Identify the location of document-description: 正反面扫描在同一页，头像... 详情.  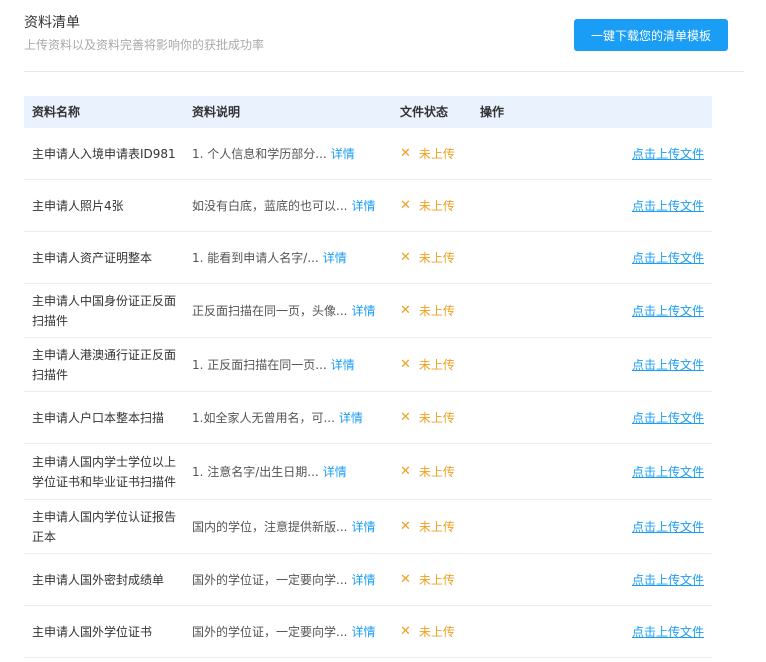
(292, 310).